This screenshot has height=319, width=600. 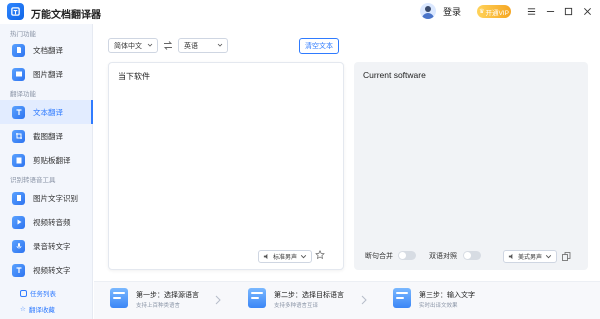 I want to click on translate-logo-icon, so click(x=15, y=11).